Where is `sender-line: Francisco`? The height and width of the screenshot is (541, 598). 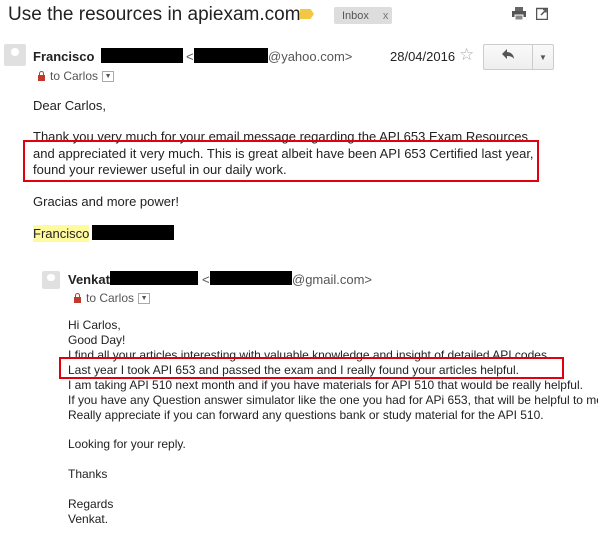 sender-line: Francisco is located at coordinates (63, 56).